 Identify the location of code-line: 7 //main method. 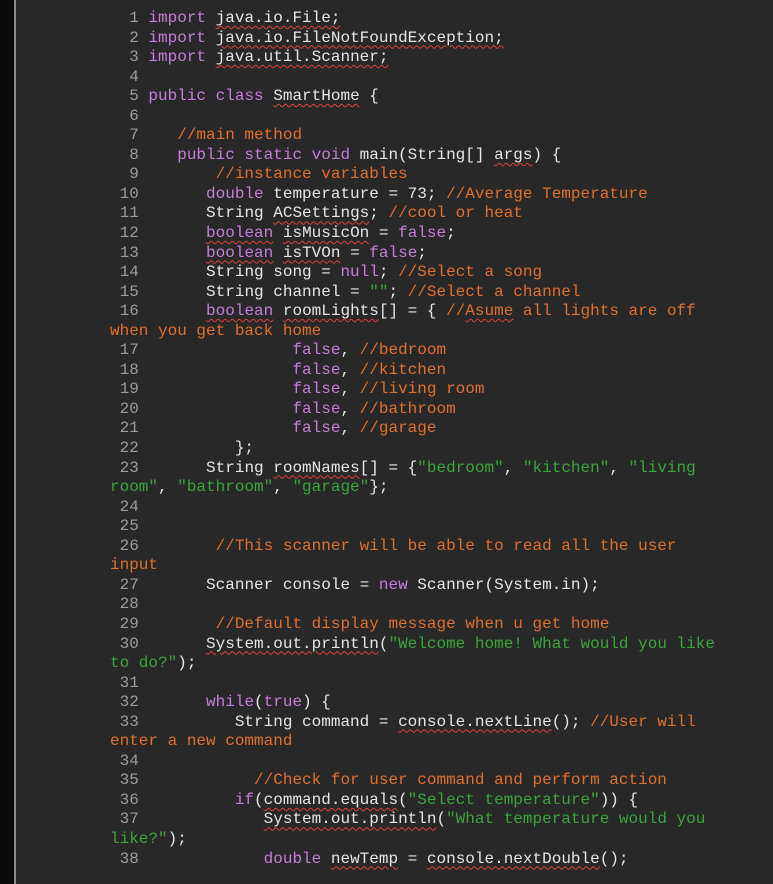
(441, 136).